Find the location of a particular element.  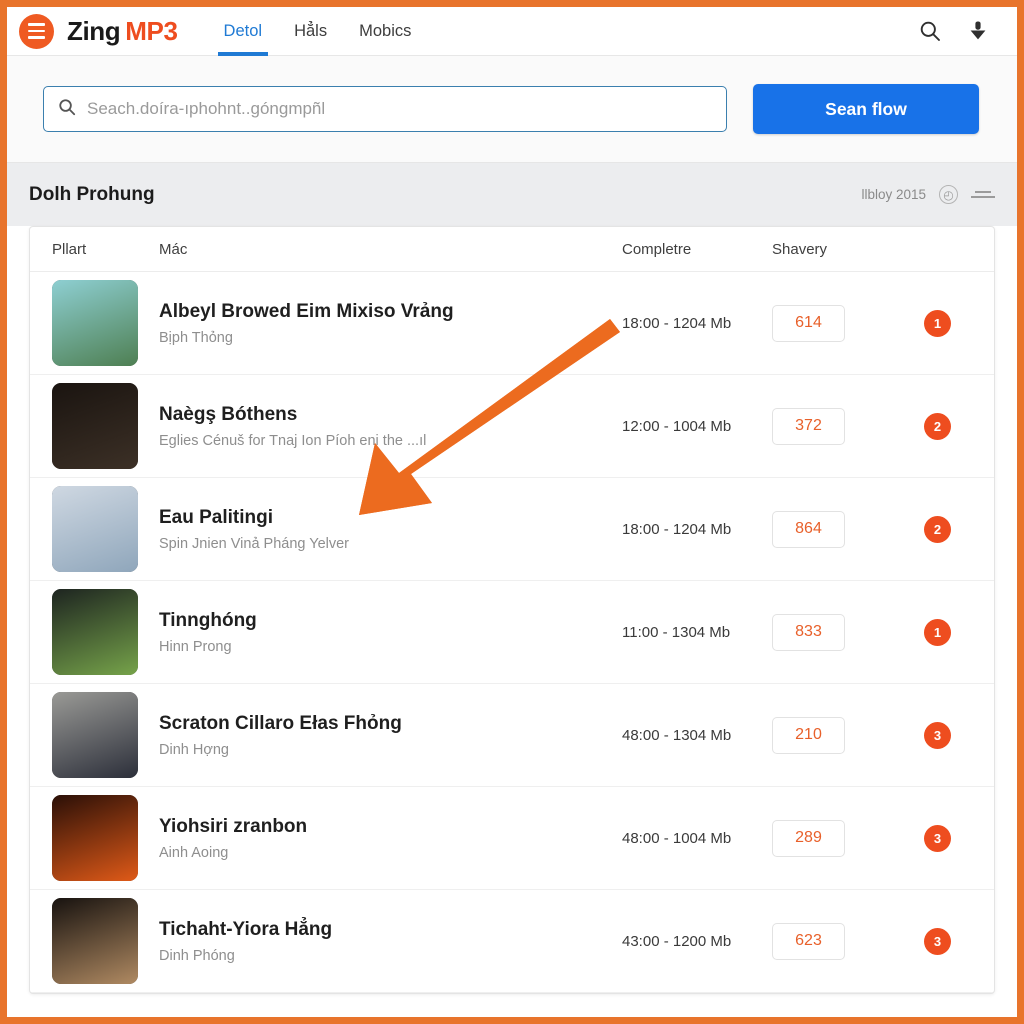

shavery-badge: 864 is located at coordinates (808, 529).